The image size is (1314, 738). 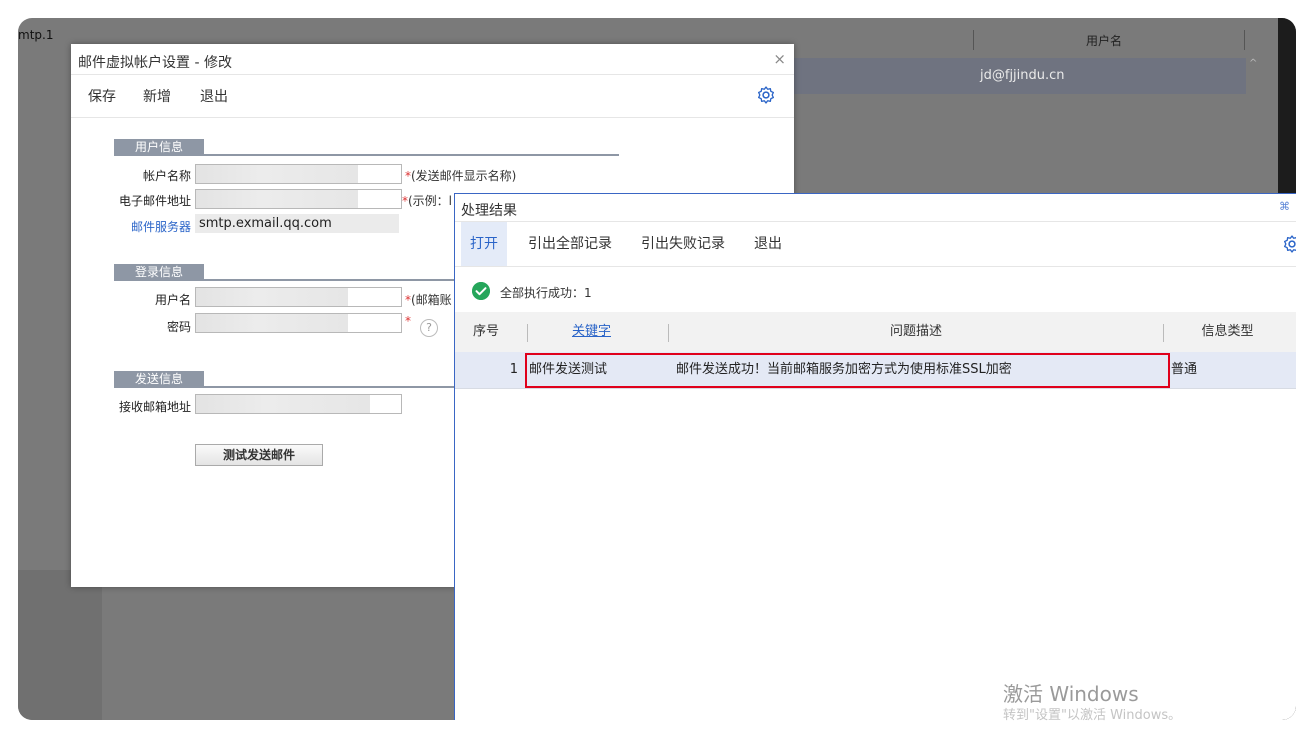 What do you see at coordinates (875, 244) in the screenshot?
I see `dialog-toolbar: 打开 引出全部记录 引出失败记录 退出` at bounding box center [875, 244].